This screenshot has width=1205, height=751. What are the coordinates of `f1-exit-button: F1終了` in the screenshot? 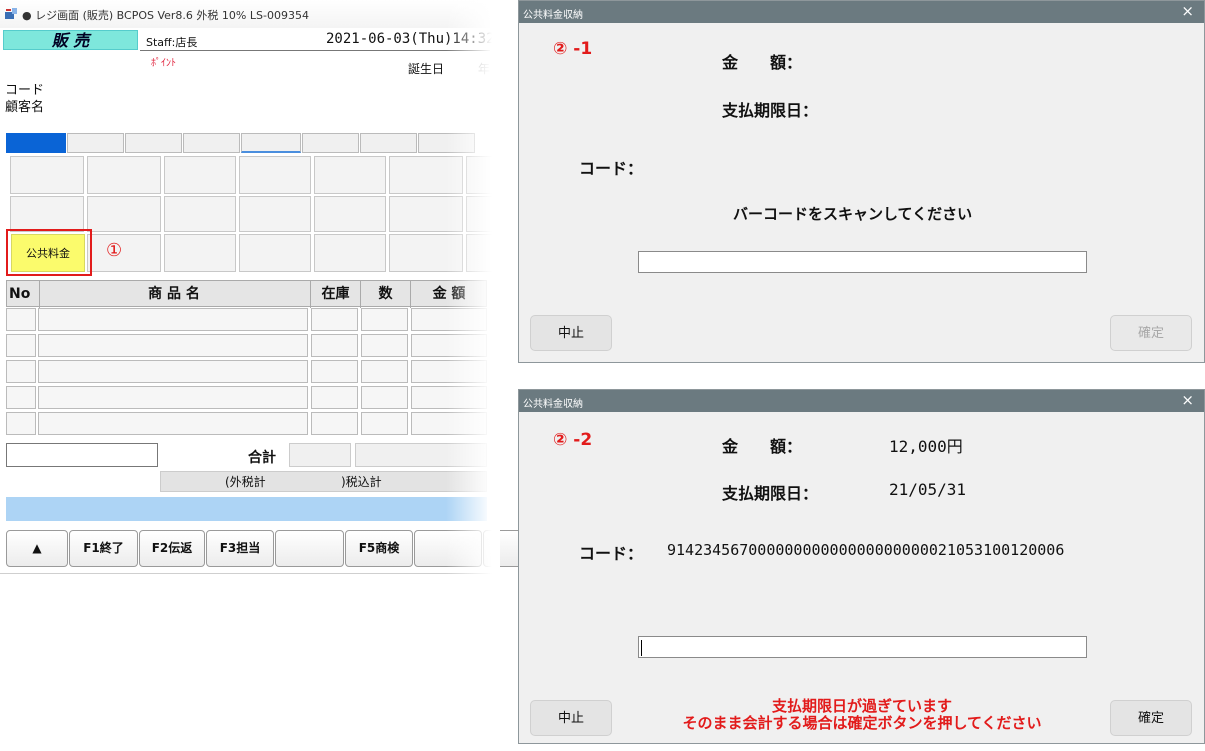 It's located at (103, 548).